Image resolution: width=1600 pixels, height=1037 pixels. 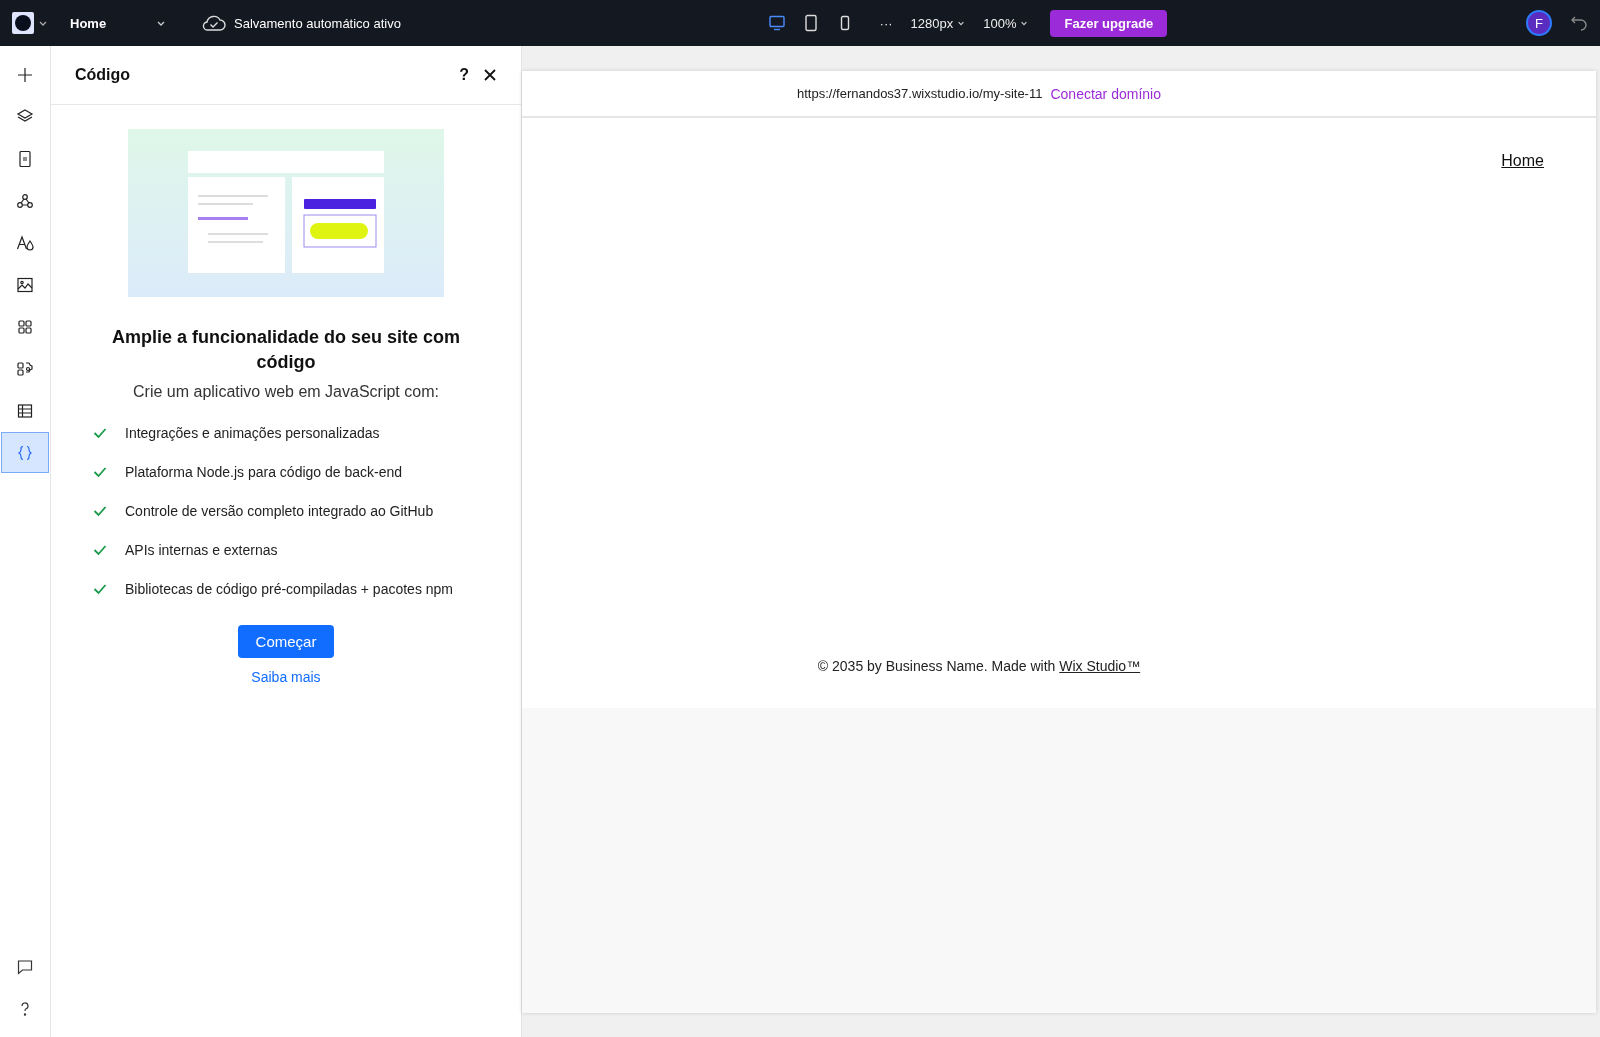 I want to click on cloud-check-icon, so click(x=214, y=23).